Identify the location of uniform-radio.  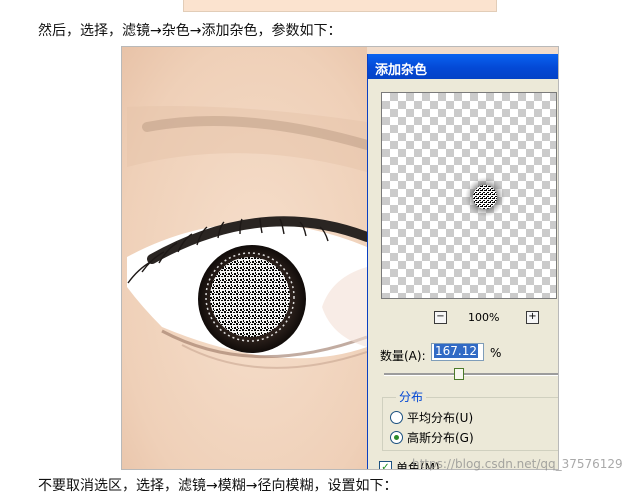
(396, 417).